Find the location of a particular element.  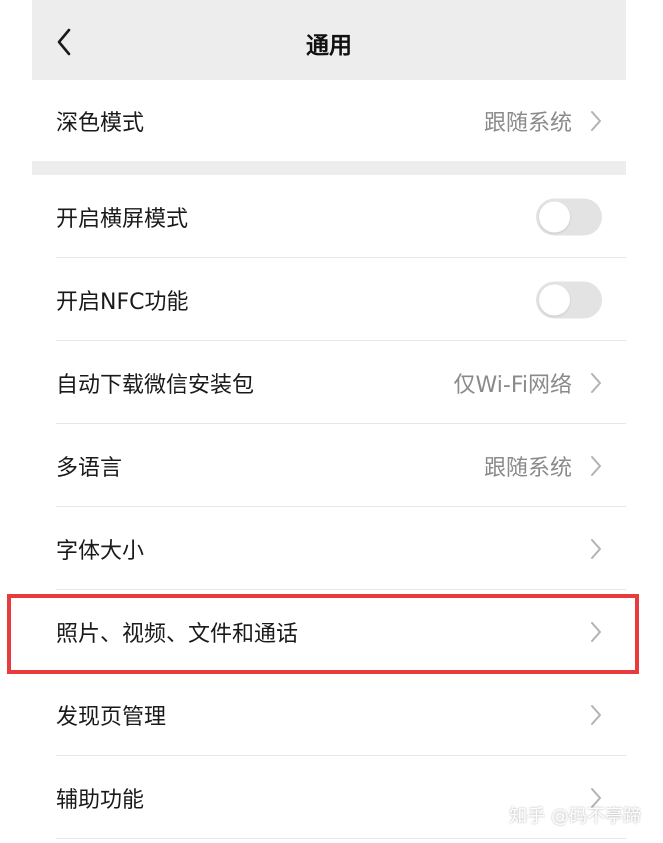

nfc-toggle is located at coordinates (569, 299).